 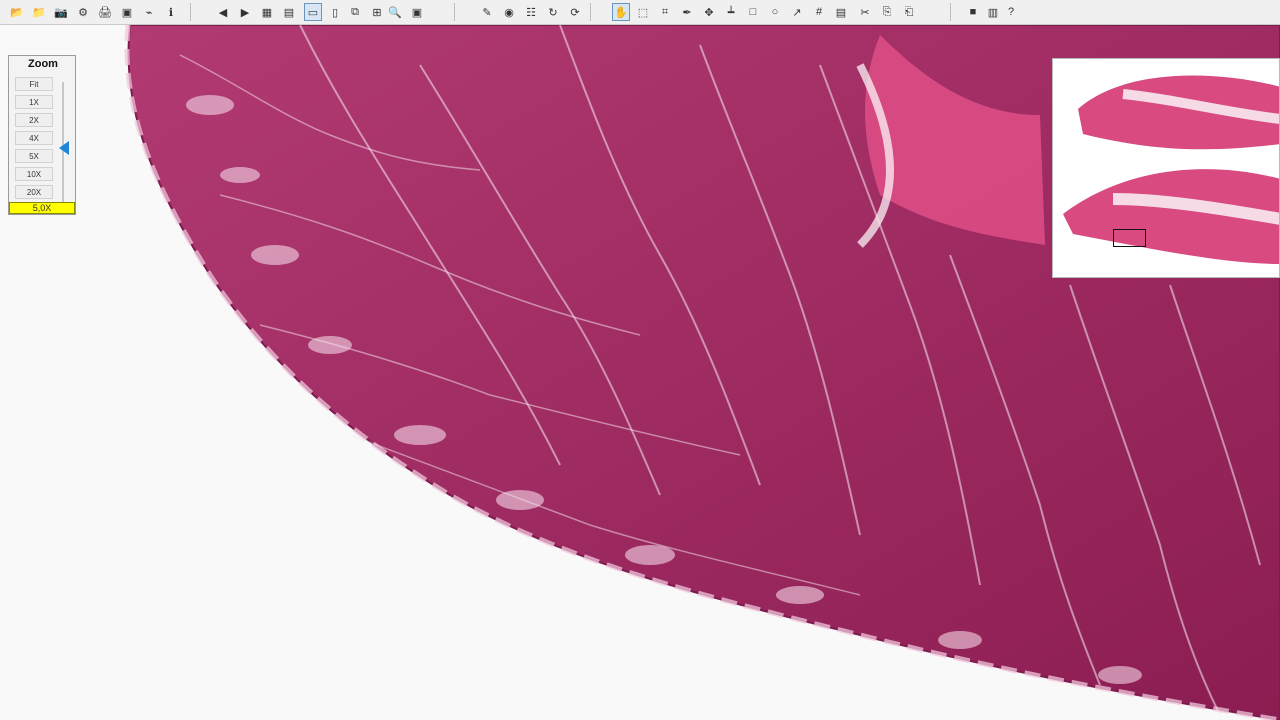 I want to click on text-box-icon: ▤, so click(x=841, y=12).